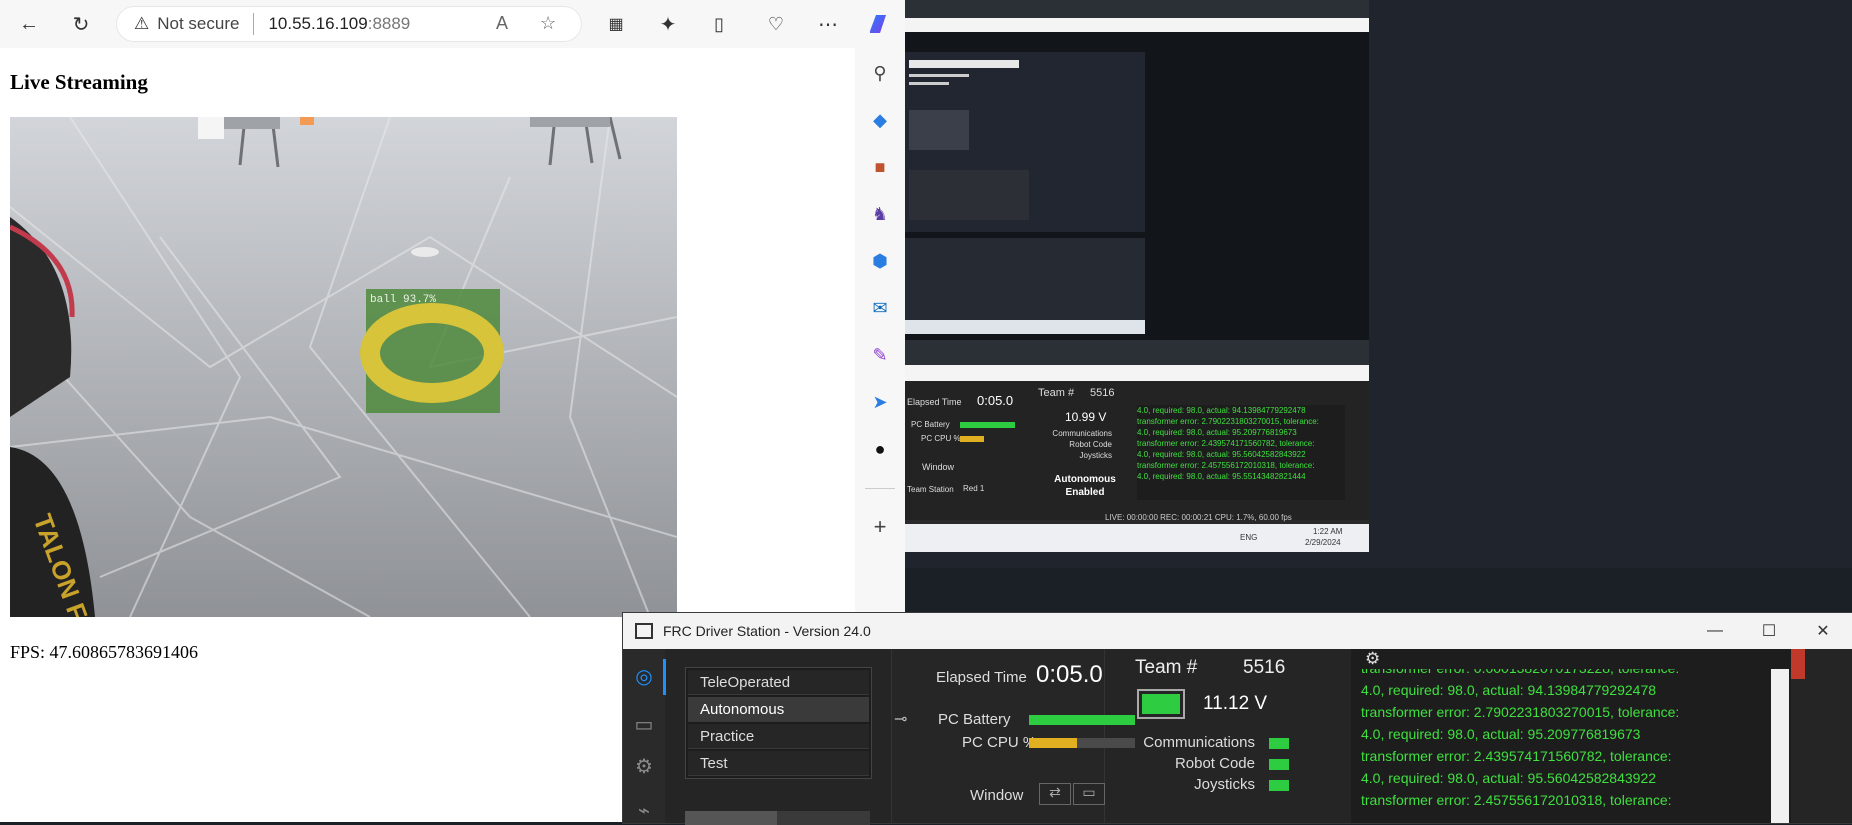 The height and width of the screenshot is (825, 1852). I want to click on mode-enable-slider, so click(777, 818).